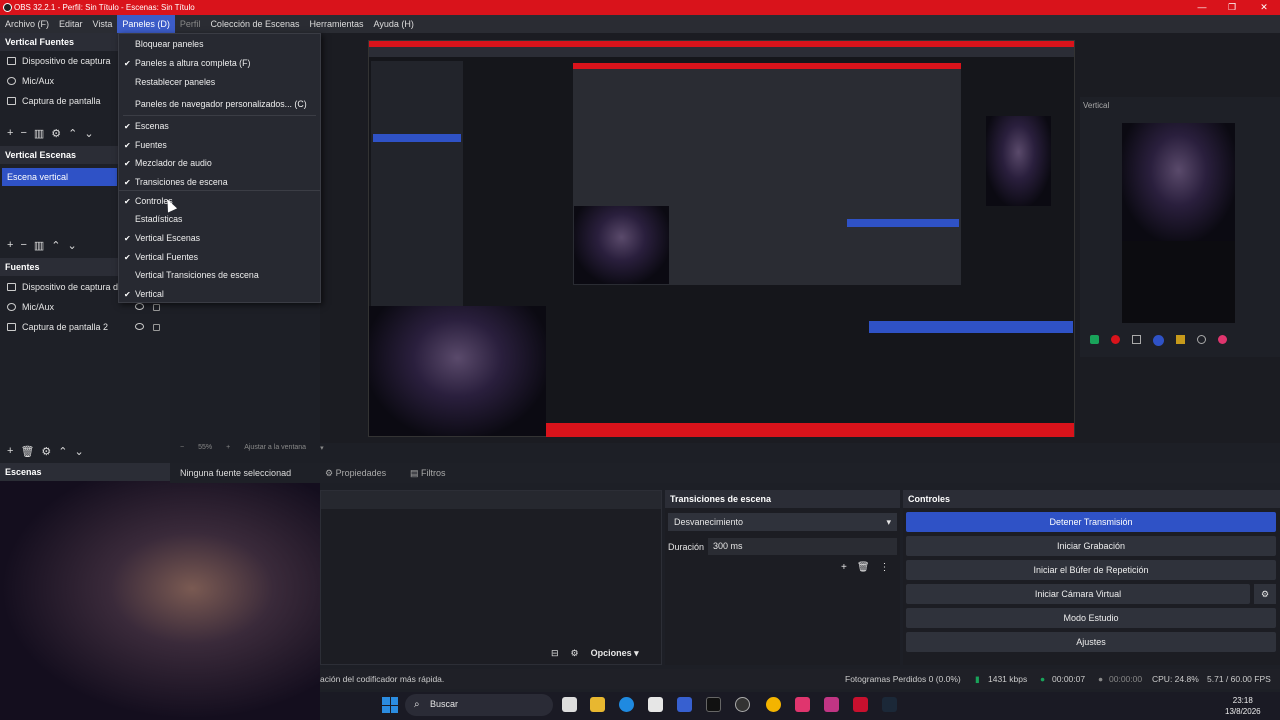 The height and width of the screenshot is (720, 1280). Describe the element at coordinates (1136, 339) in the screenshot. I see `virtual-cam-icon` at that location.